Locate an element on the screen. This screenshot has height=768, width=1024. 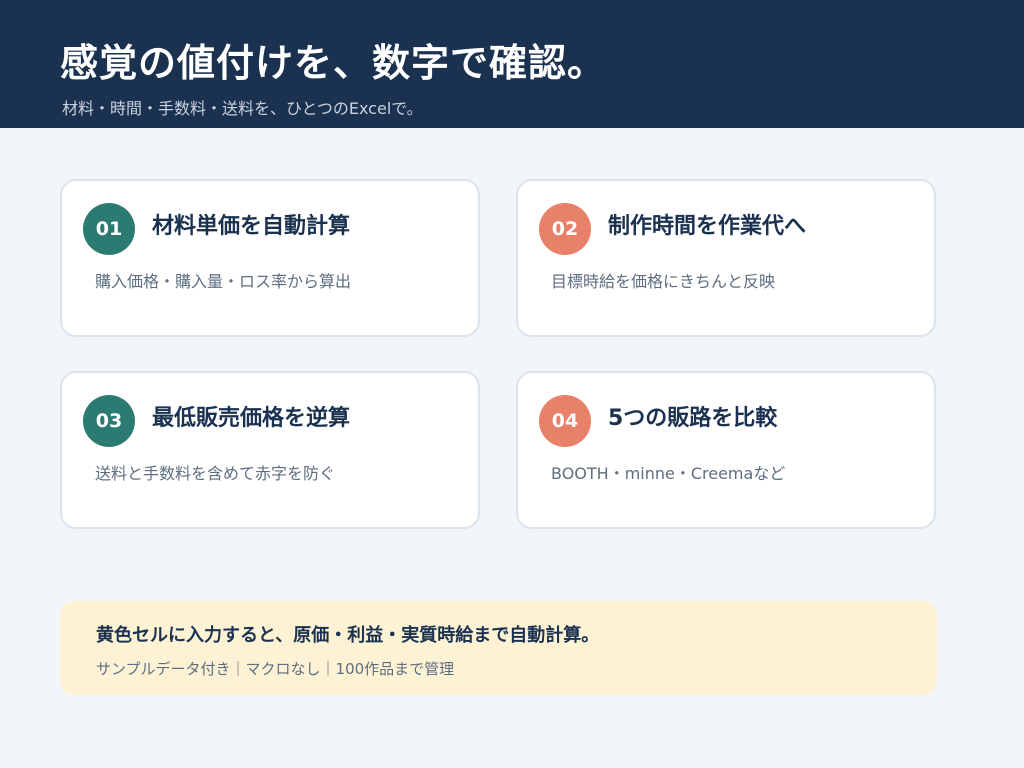
feature-description: BOOTH・minne・Creemaなど is located at coordinates (668, 473).